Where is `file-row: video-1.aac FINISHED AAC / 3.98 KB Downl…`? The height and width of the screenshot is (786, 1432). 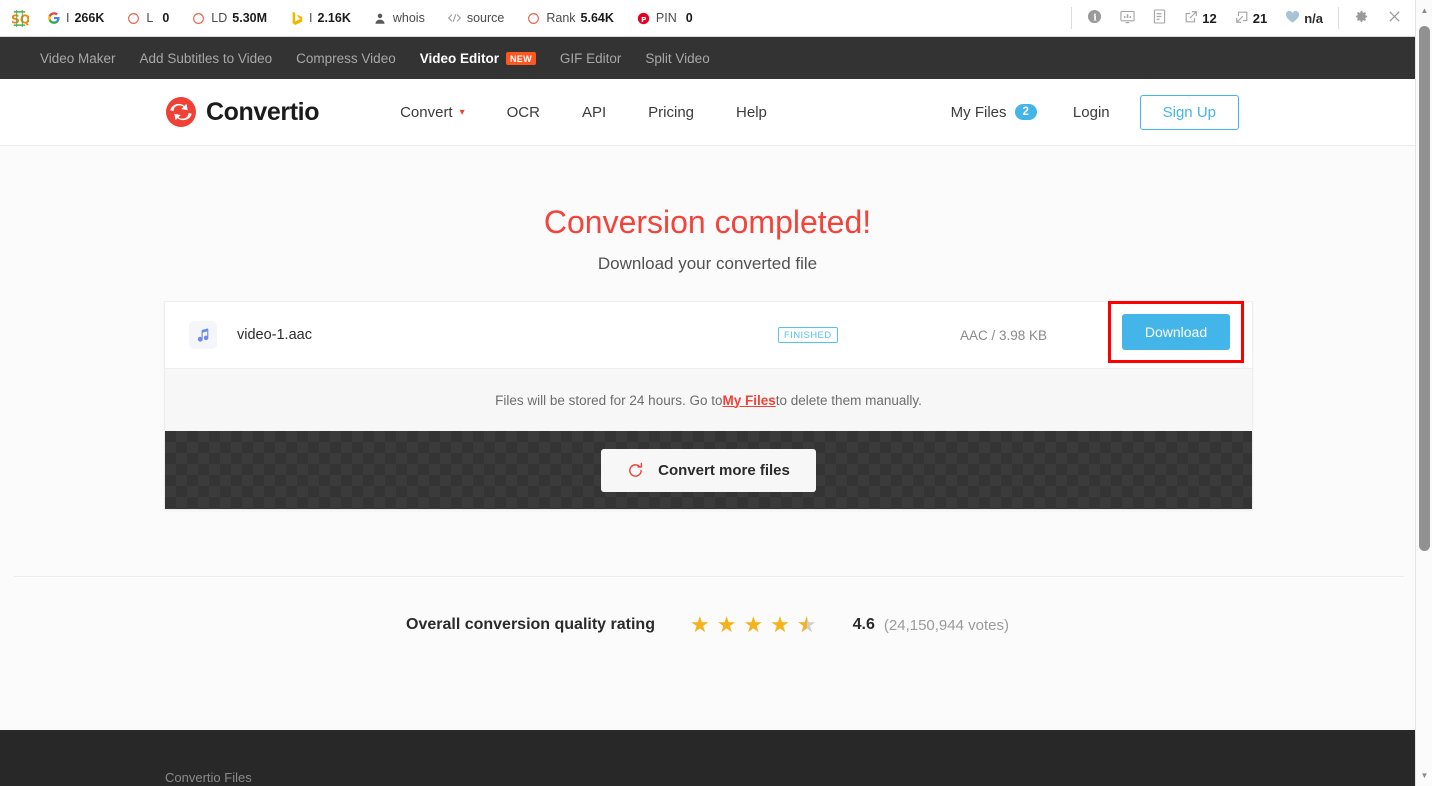
file-row: video-1.aac FINISHED AAC / 3.98 KB Downl… is located at coordinates (708, 334).